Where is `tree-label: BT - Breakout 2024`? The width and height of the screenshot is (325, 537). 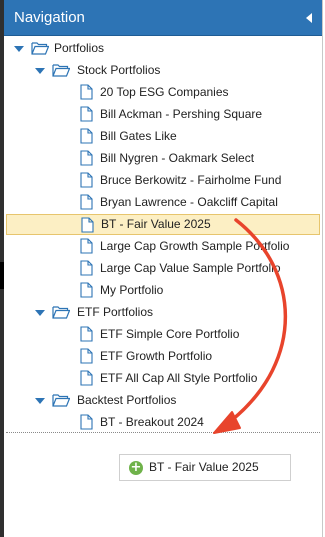
tree-label: BT - Breakout 2024 is located at coordinates (152, 422).